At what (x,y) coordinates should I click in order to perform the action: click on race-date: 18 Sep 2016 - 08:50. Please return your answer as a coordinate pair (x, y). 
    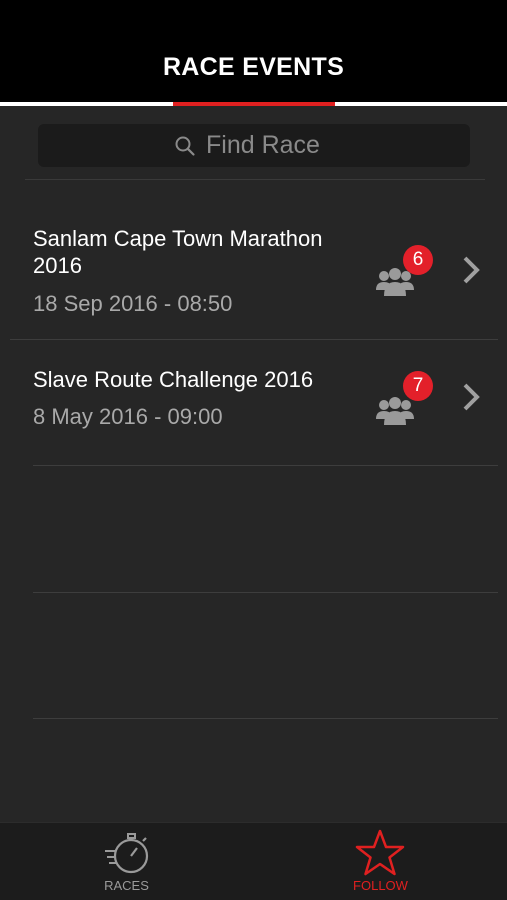
    Looking at the image, I should click on (133, 303).